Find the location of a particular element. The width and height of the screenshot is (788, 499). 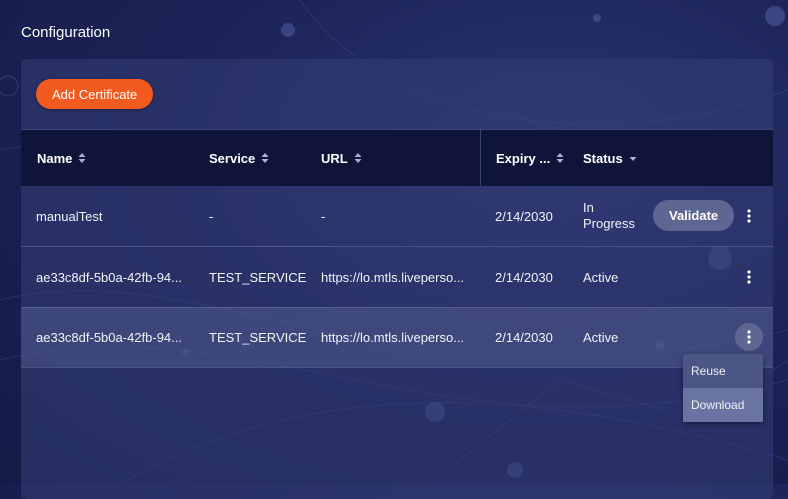

cell-service: - is located at coordinates (211, 216).